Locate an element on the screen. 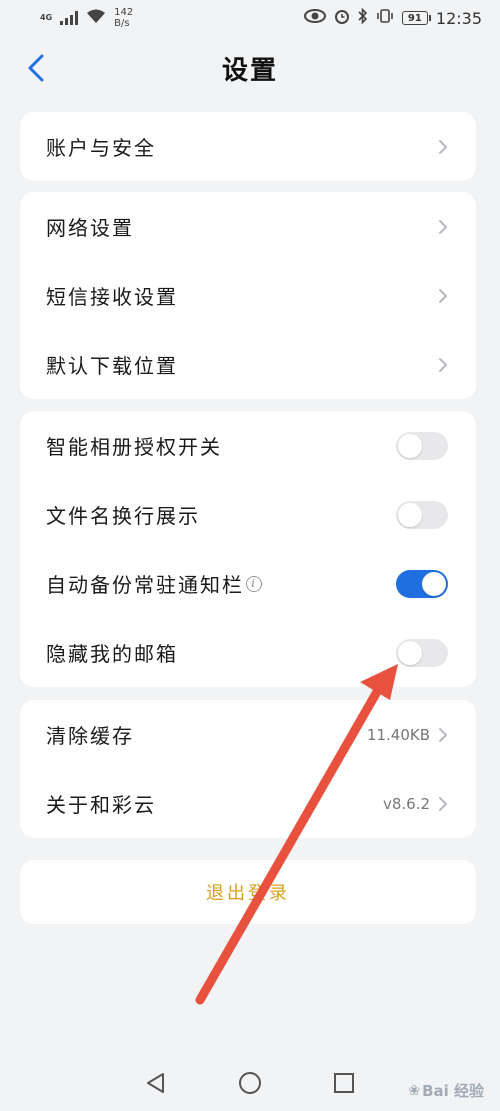 Image resolution: width=500 pixels, height=1111 pixels. hide-email-toggle is located at coordinates (422, 652).